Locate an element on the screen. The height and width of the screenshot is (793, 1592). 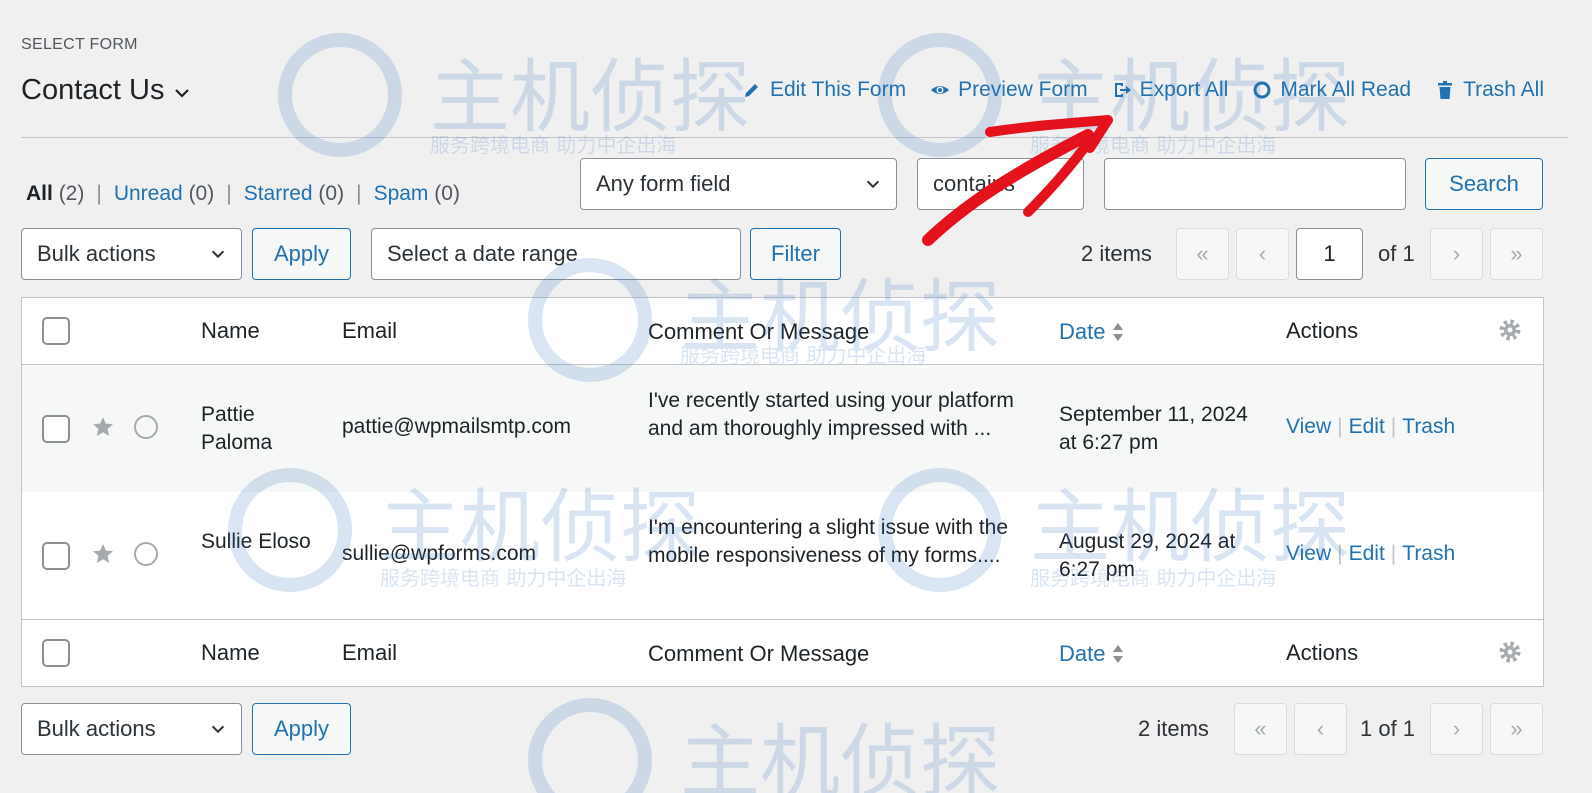
form-selector: Contact Us is located at coordinates (106, 90).